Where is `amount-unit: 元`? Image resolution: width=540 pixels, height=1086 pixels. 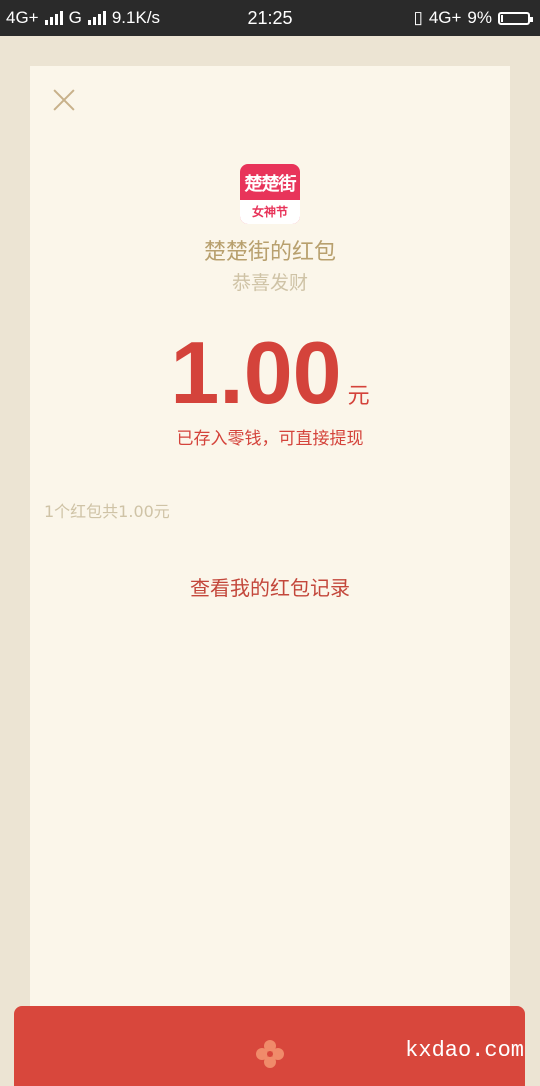 amount-unit: 元 is located at coordinates (358, 396).